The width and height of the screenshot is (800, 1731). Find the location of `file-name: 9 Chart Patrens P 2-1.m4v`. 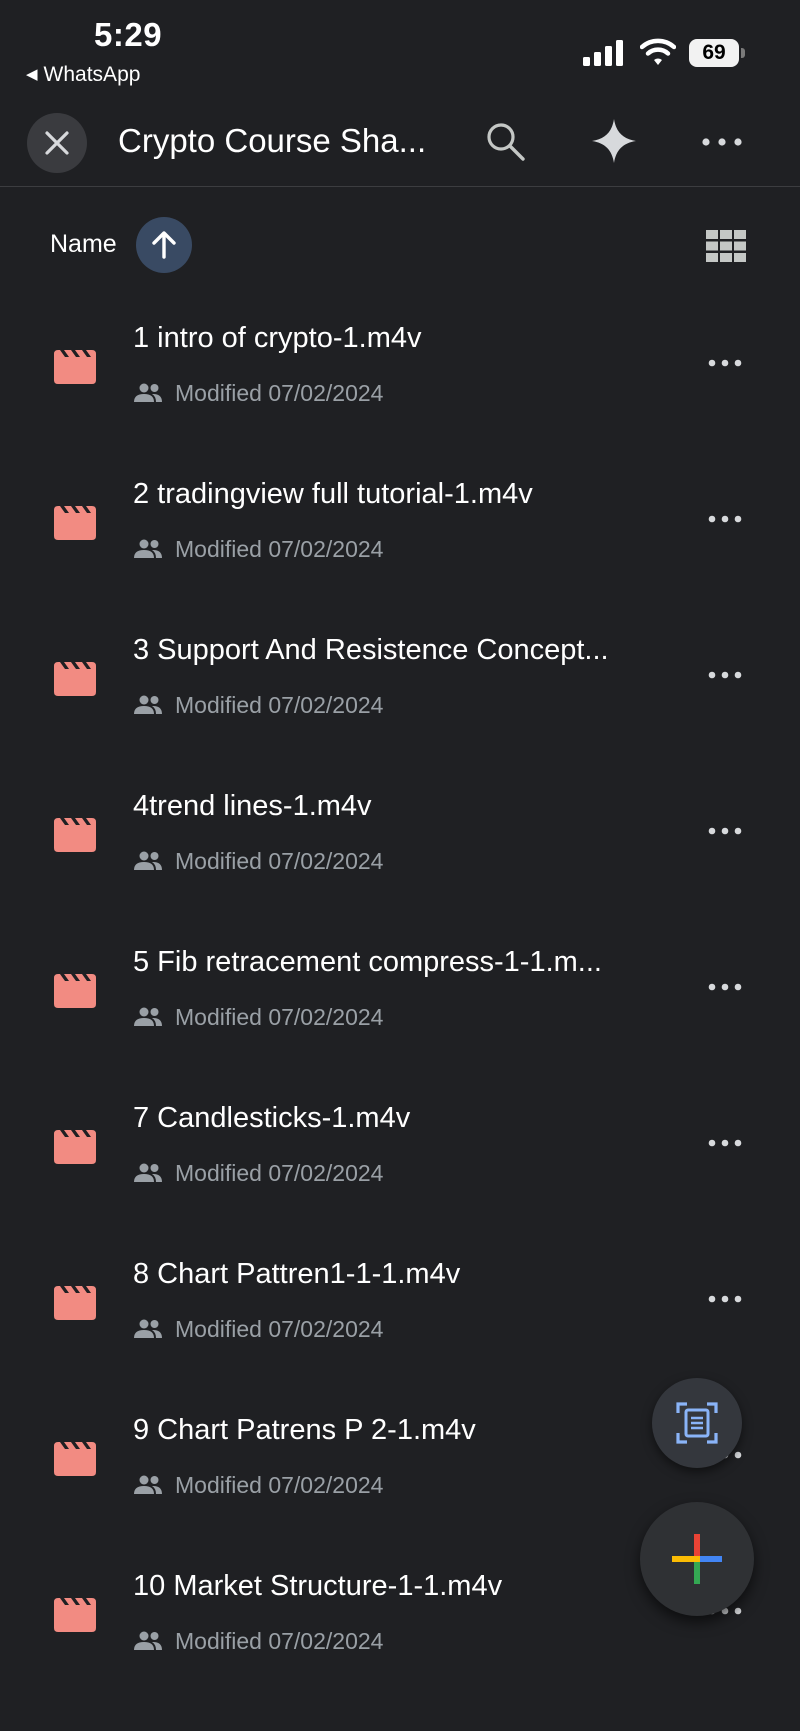

file-name: 9 Chart Patrens P 2-1.m4v is located at coordinates (304, 1430).